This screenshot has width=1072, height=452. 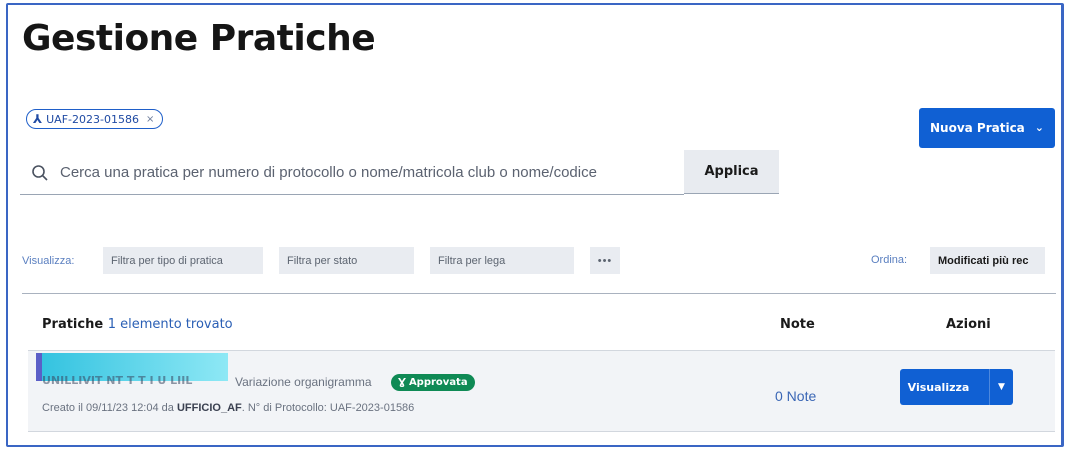 I want to click on view-button: Visualizza ▼, so click(x=956, y=387).